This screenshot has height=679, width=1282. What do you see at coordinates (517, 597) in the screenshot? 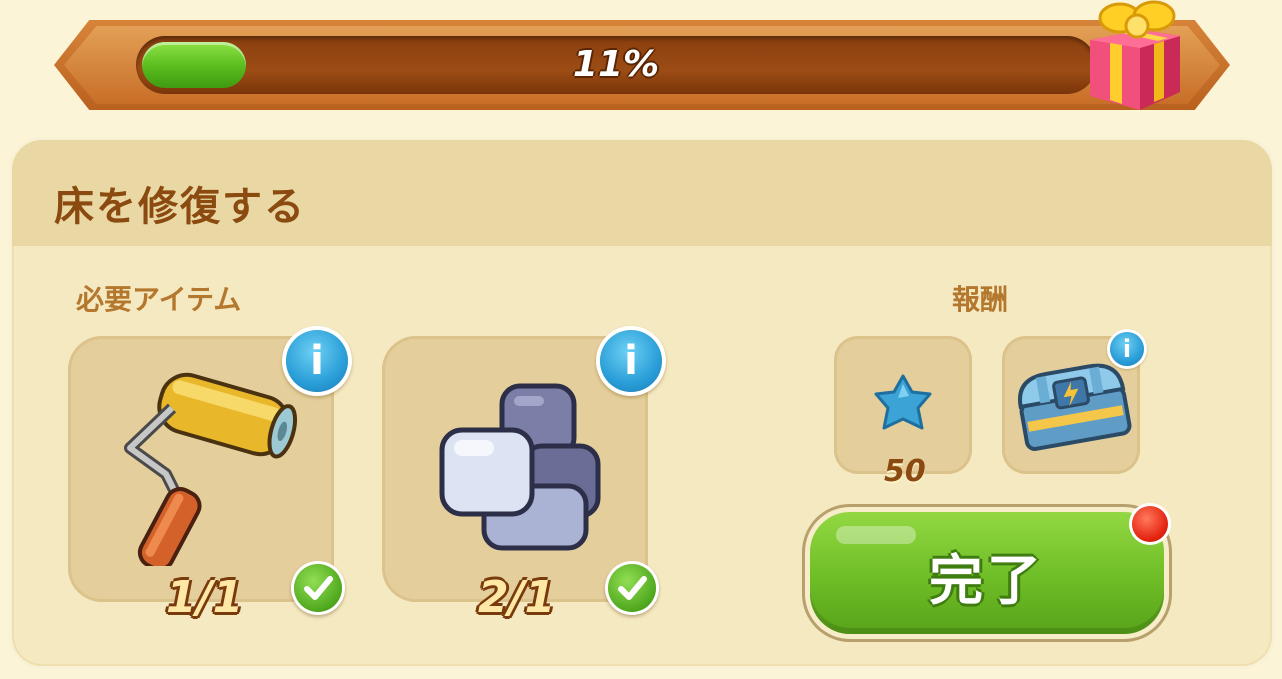
I see `item-count: 2/1` at bounding box center [517, 597].